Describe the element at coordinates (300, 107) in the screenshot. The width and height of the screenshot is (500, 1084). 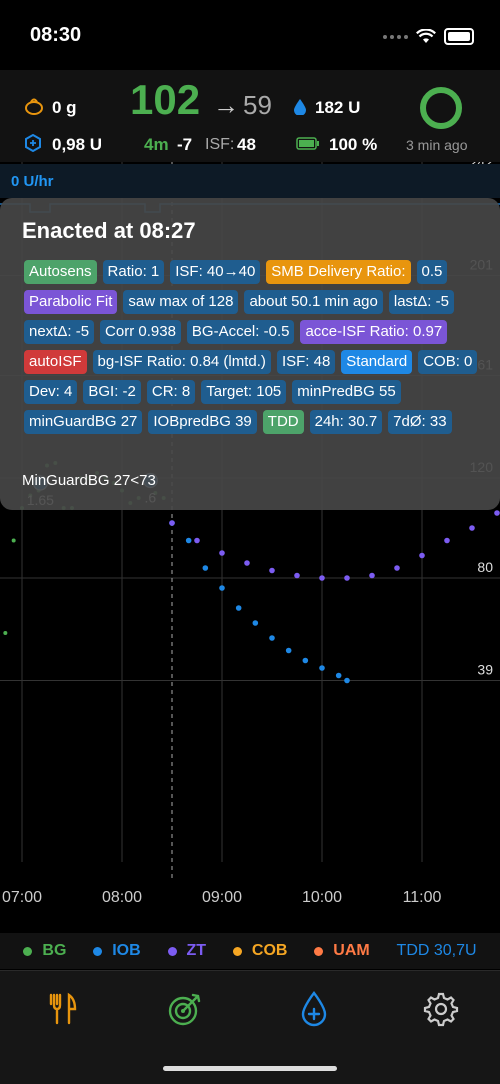
I see `reservoir-drop-icon` at that location.